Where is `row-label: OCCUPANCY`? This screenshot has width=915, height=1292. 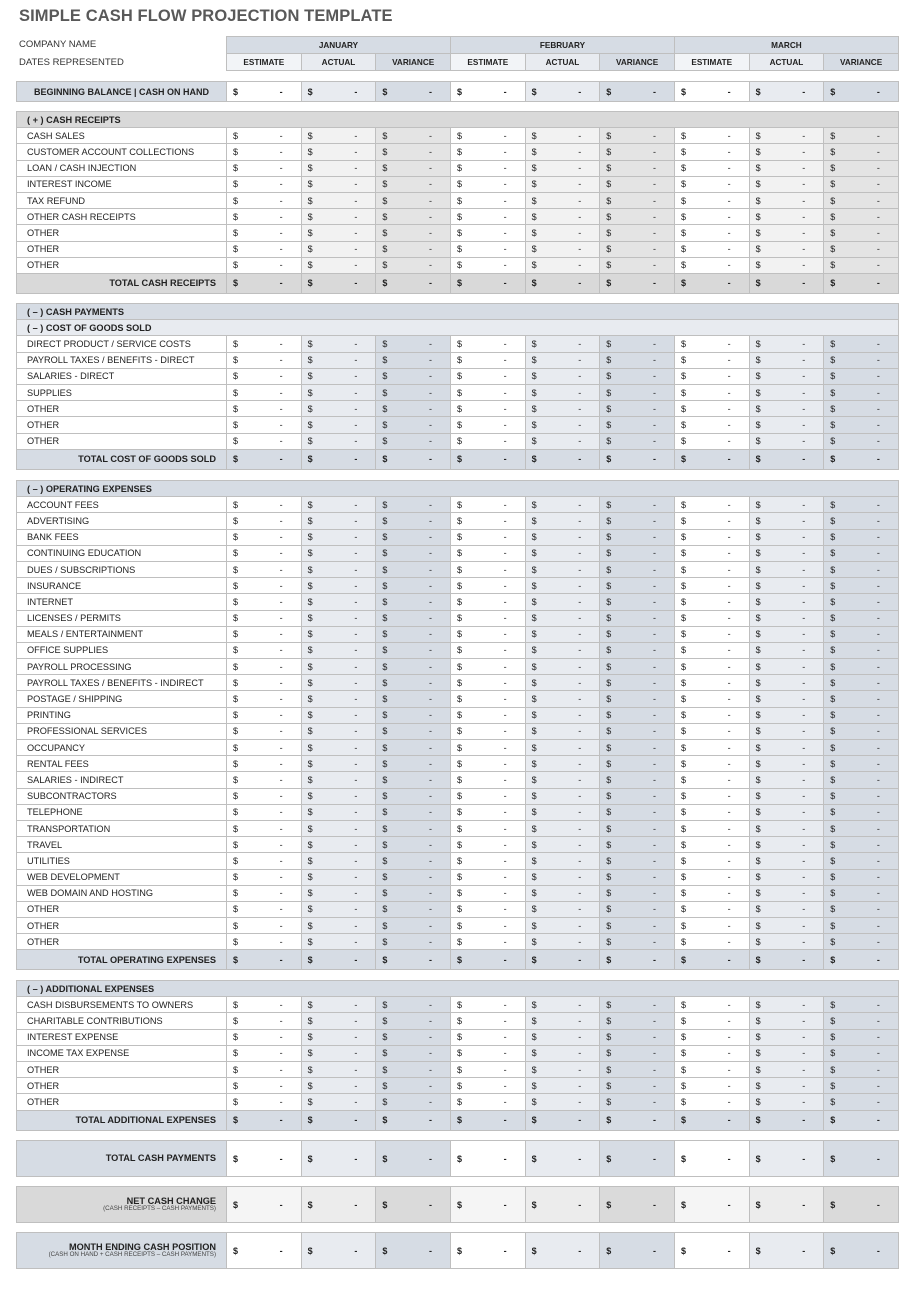 row-label: OCCUPANCY is located at coordinates (121, 747).